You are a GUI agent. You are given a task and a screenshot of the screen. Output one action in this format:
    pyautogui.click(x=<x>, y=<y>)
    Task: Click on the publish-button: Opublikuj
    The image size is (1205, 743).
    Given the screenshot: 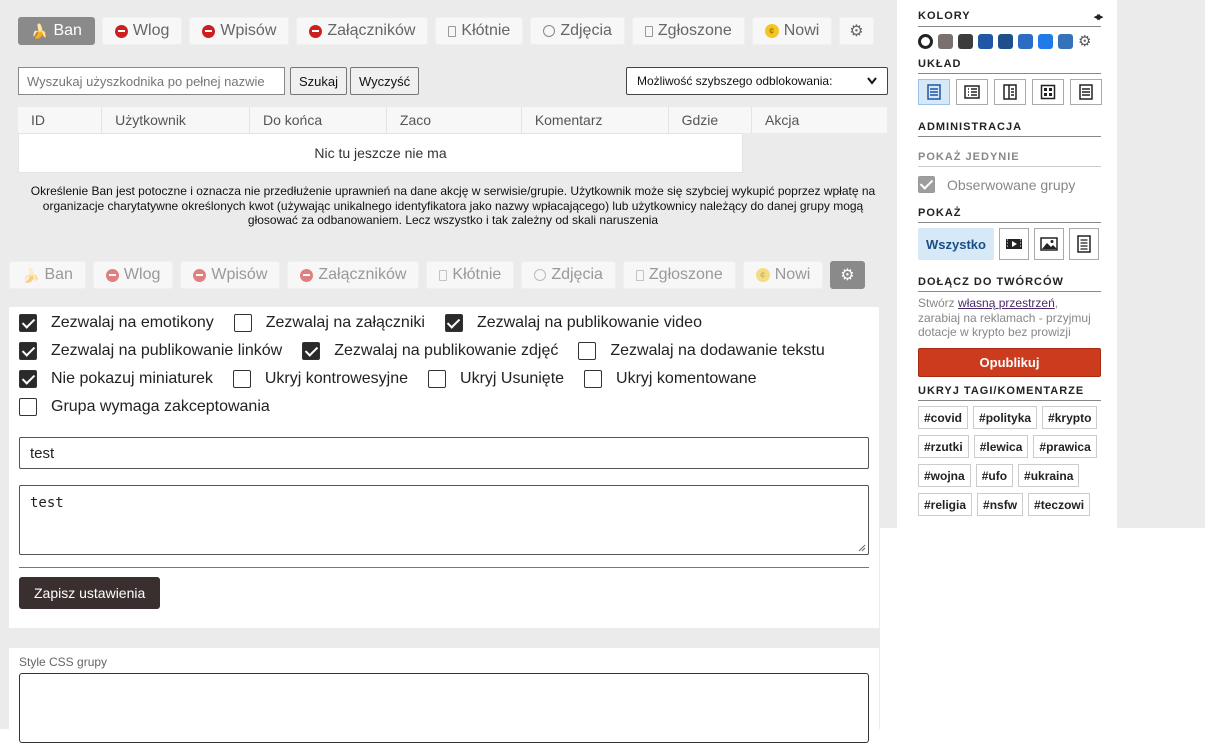 What is the action you would take?
    pyautogui.click(x=1009, y=362)
    